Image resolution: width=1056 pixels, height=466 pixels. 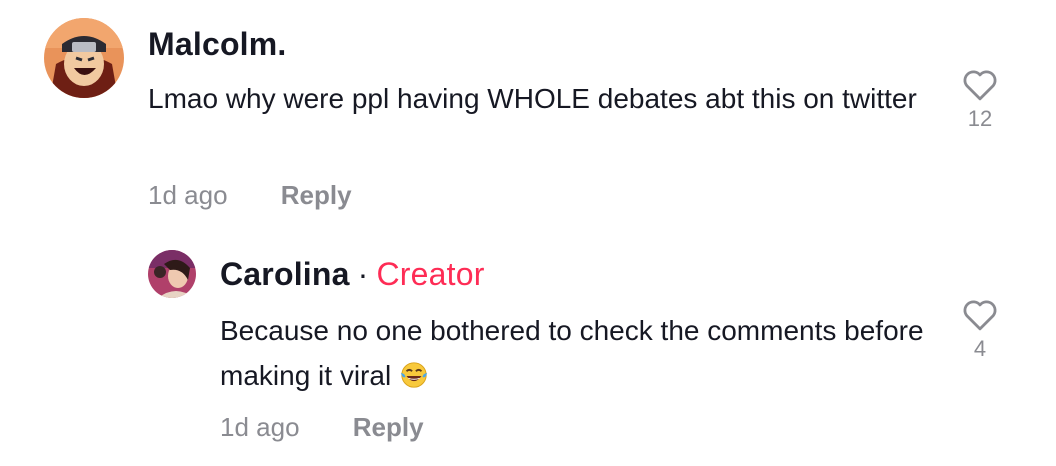 I want to click on like-button: 4, so click(x=980, y=330).